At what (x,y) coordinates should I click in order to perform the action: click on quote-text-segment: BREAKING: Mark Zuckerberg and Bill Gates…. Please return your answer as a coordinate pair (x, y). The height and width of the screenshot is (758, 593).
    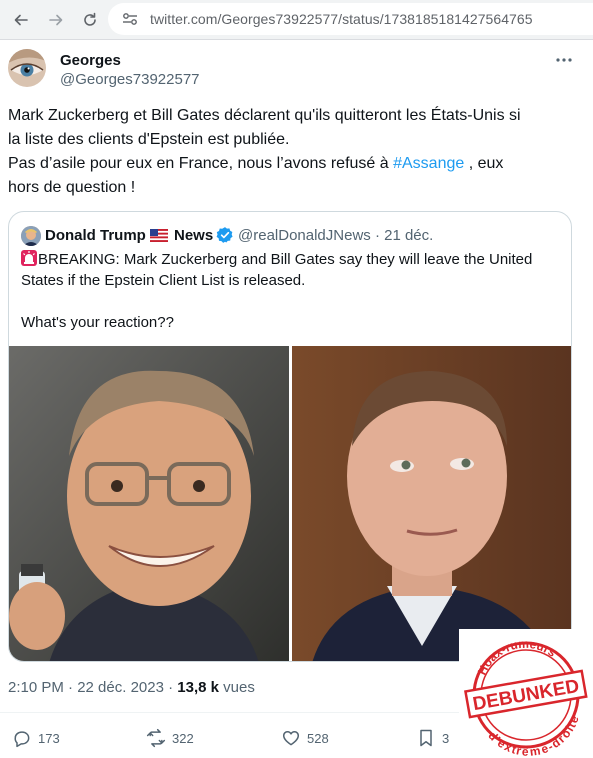
    Looking at the image, I should click on (285, 259).